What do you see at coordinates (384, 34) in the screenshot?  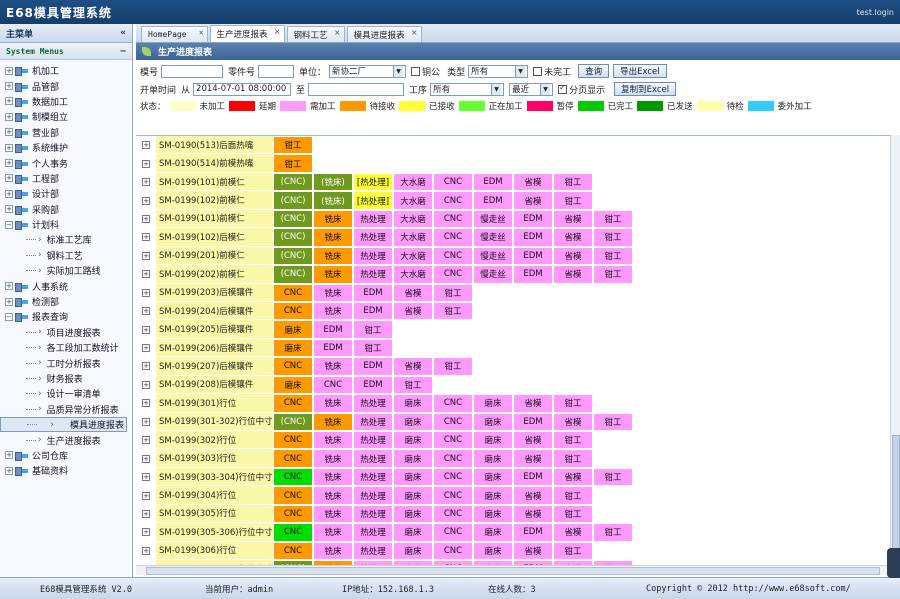 I see `tab: 模具进度报表 ×` at bounding box center [384, 34].